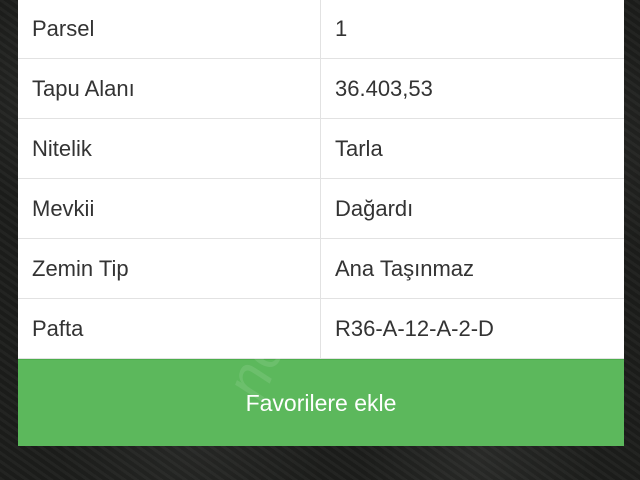  Describe the element at coordinates (169, 148) in the screenshot. I see `row-label: Nitelik` at that location.